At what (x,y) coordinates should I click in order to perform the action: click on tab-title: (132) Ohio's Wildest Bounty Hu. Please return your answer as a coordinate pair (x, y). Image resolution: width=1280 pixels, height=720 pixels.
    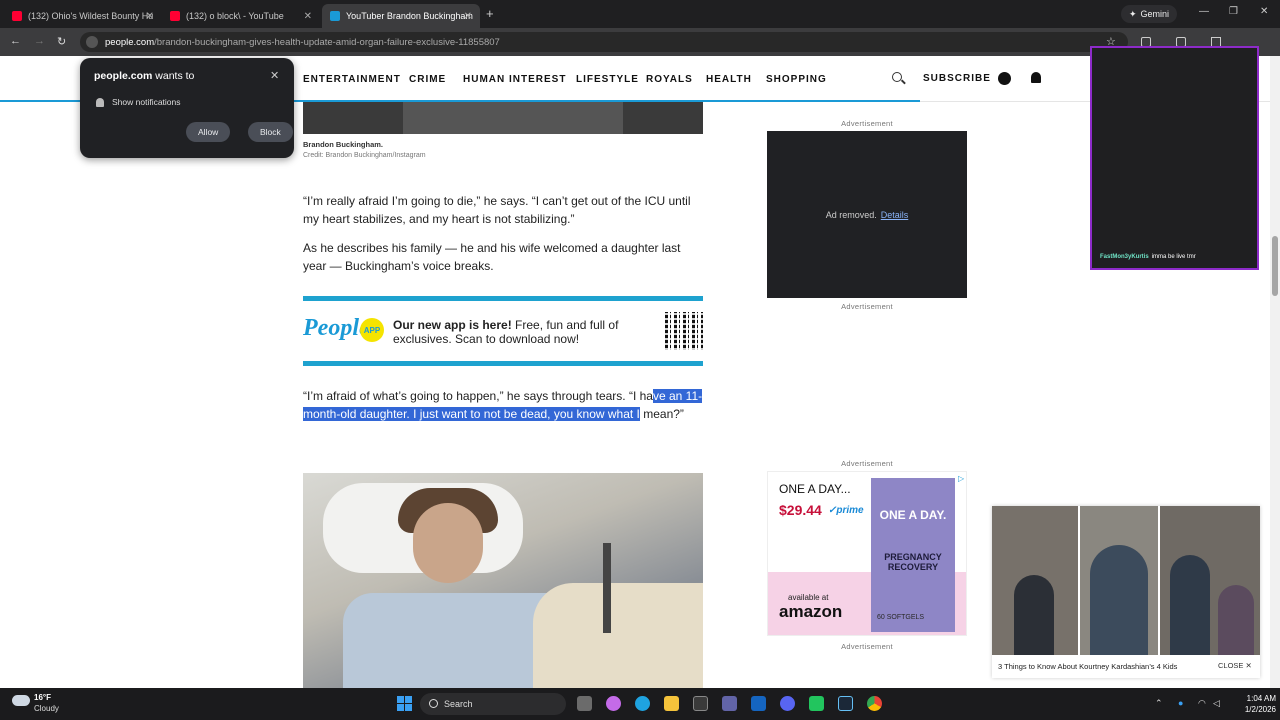
    Looking at the image, I should click on (91, 16).